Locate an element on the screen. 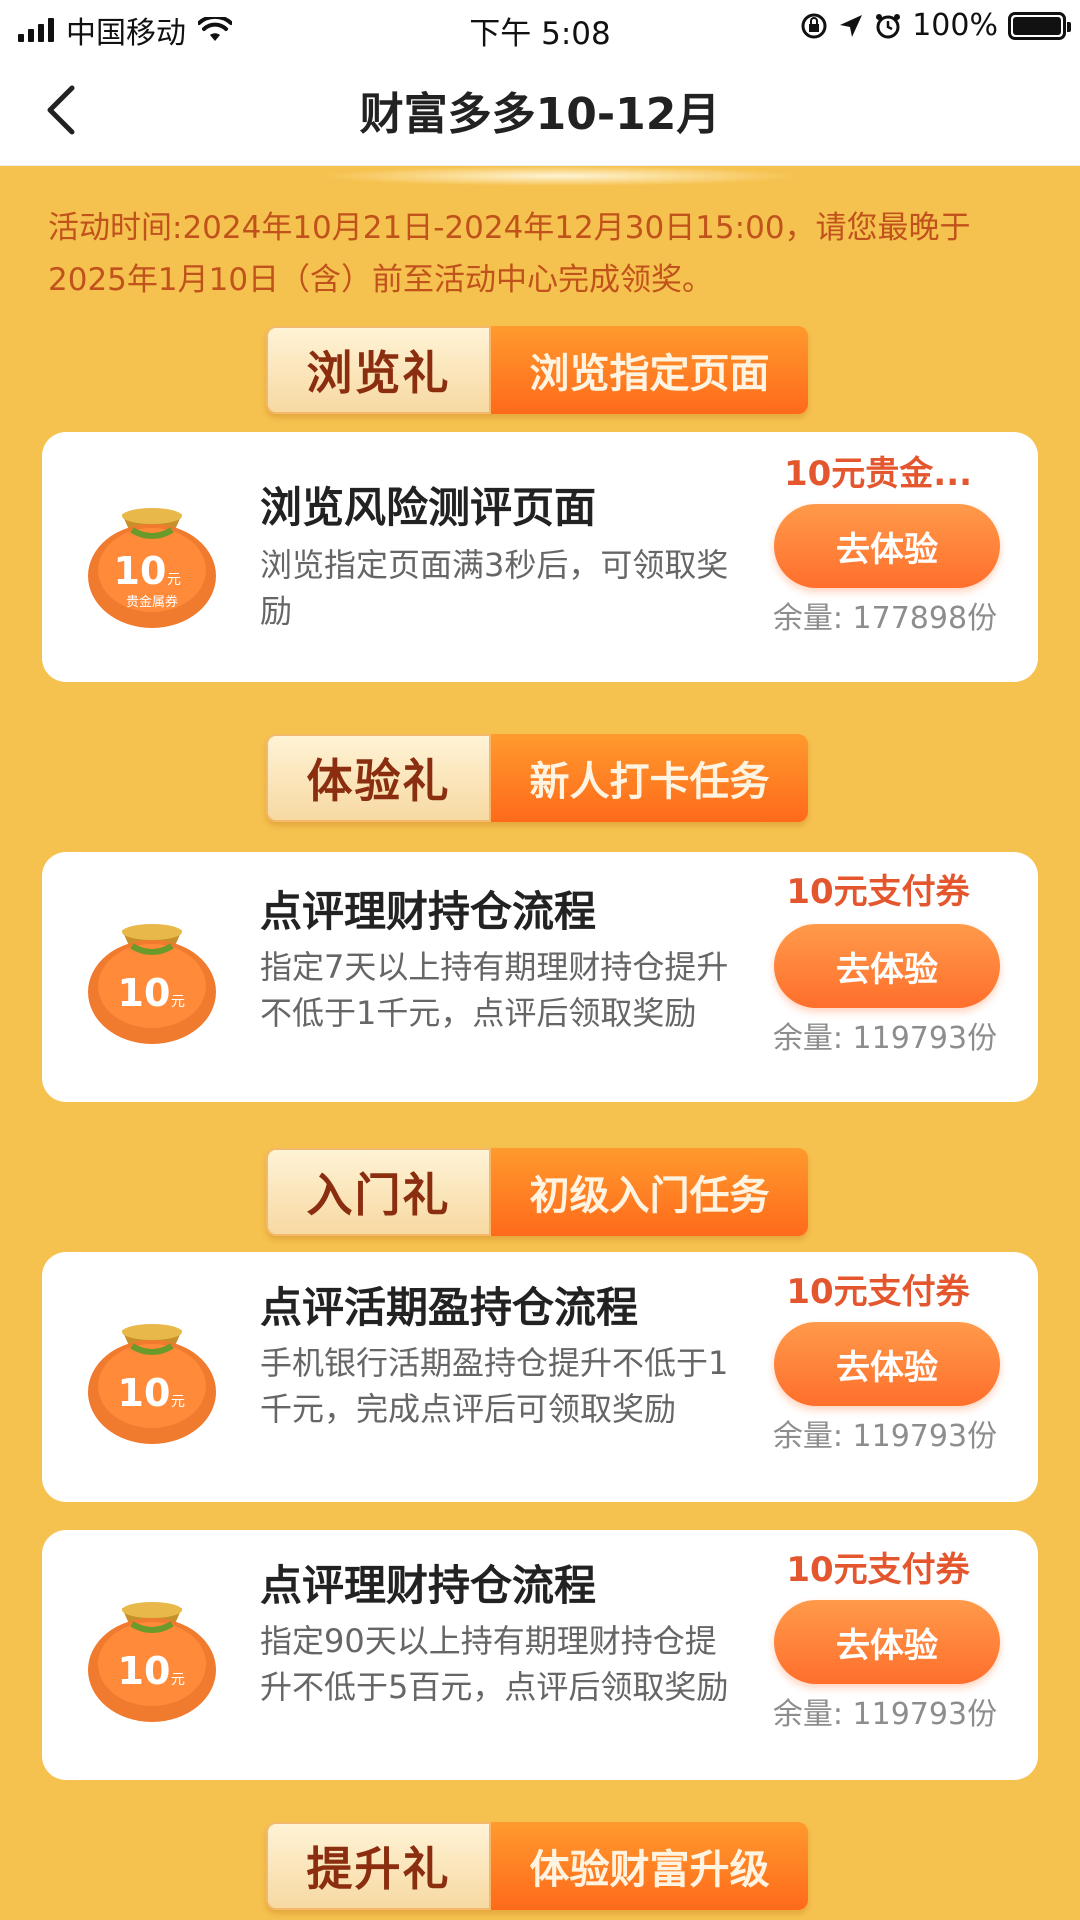  section-subtitle: 浏览指定页面 is located at coordinates (649, 370).